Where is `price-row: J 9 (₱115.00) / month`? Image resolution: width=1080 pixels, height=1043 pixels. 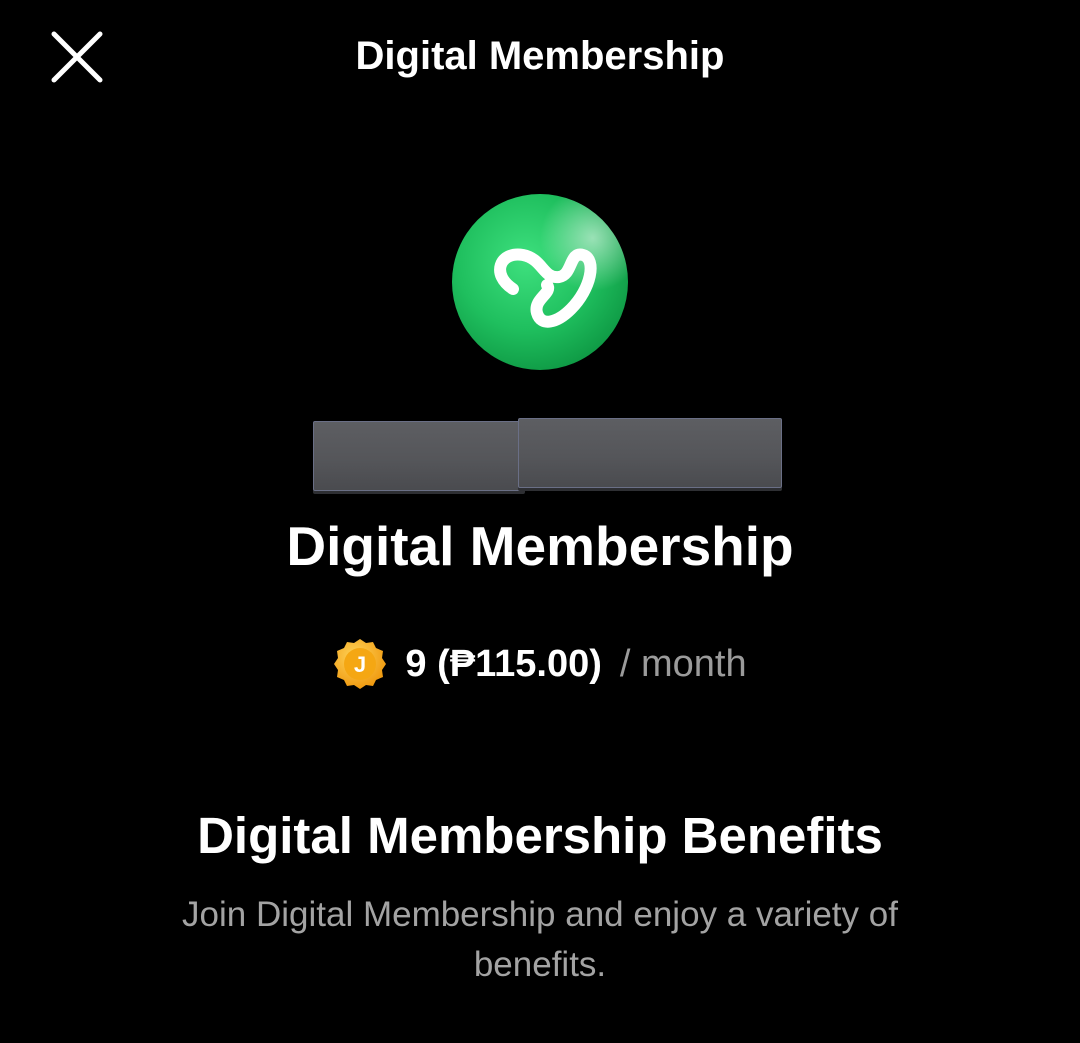
price-row: J 9 (₱115.00) / month is located at coordinates (540, 664).